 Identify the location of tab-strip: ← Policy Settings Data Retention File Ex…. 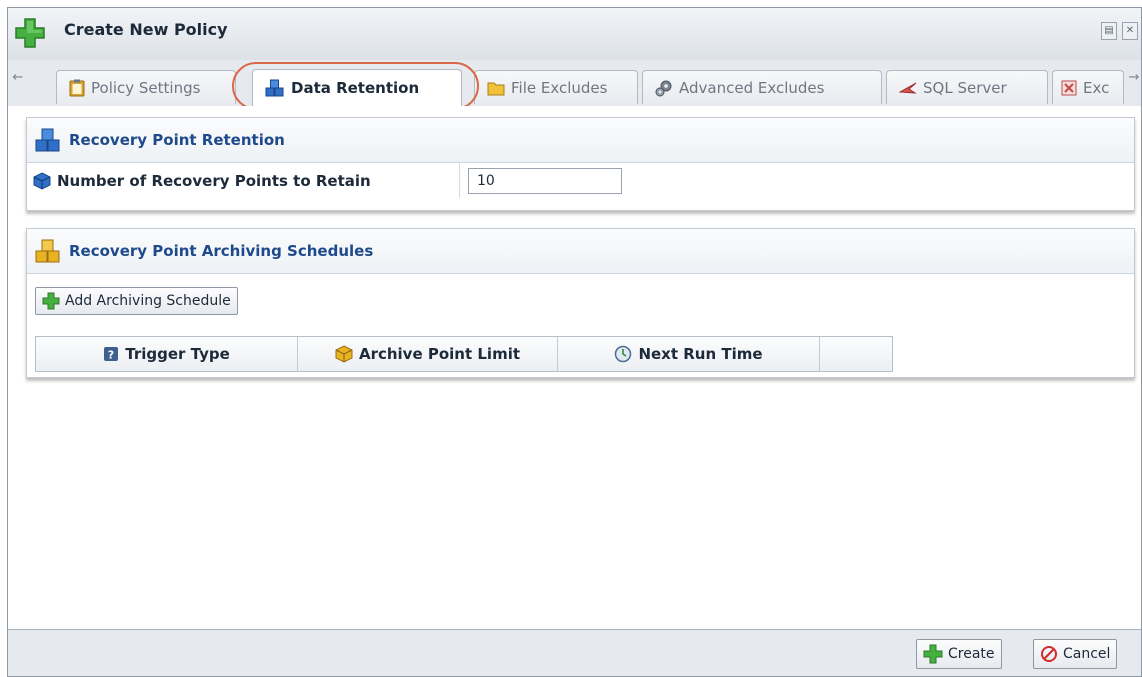
(574, 83).